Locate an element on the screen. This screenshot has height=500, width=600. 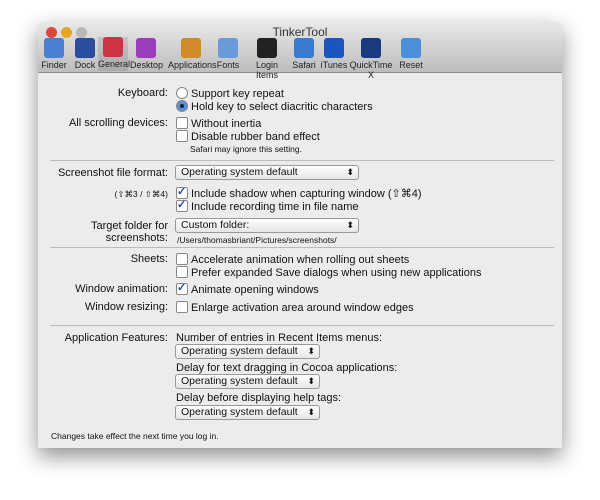
safari-icon is located at coordinates (304, 48).